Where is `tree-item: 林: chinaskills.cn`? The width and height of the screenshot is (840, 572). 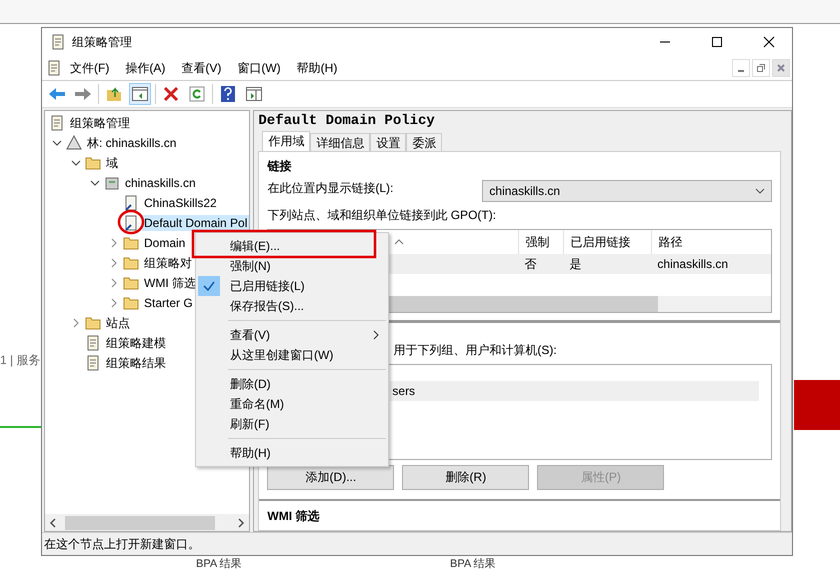
tree-item: 林: chinaskills.cn is located at coordinates (131, 143).